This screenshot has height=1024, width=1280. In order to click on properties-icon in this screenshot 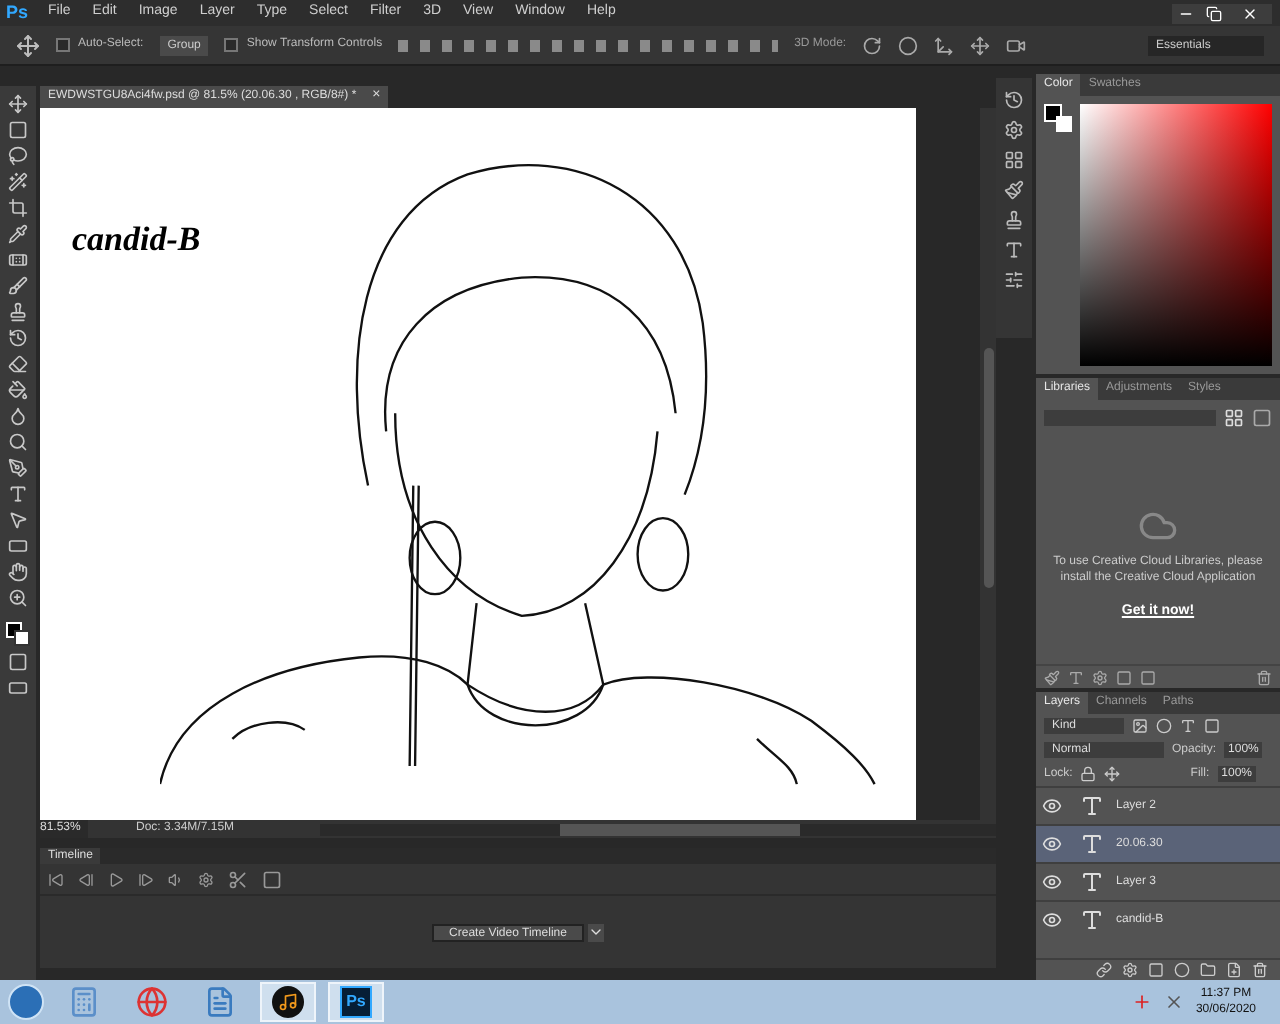, I will do `click(1014, 130)`.